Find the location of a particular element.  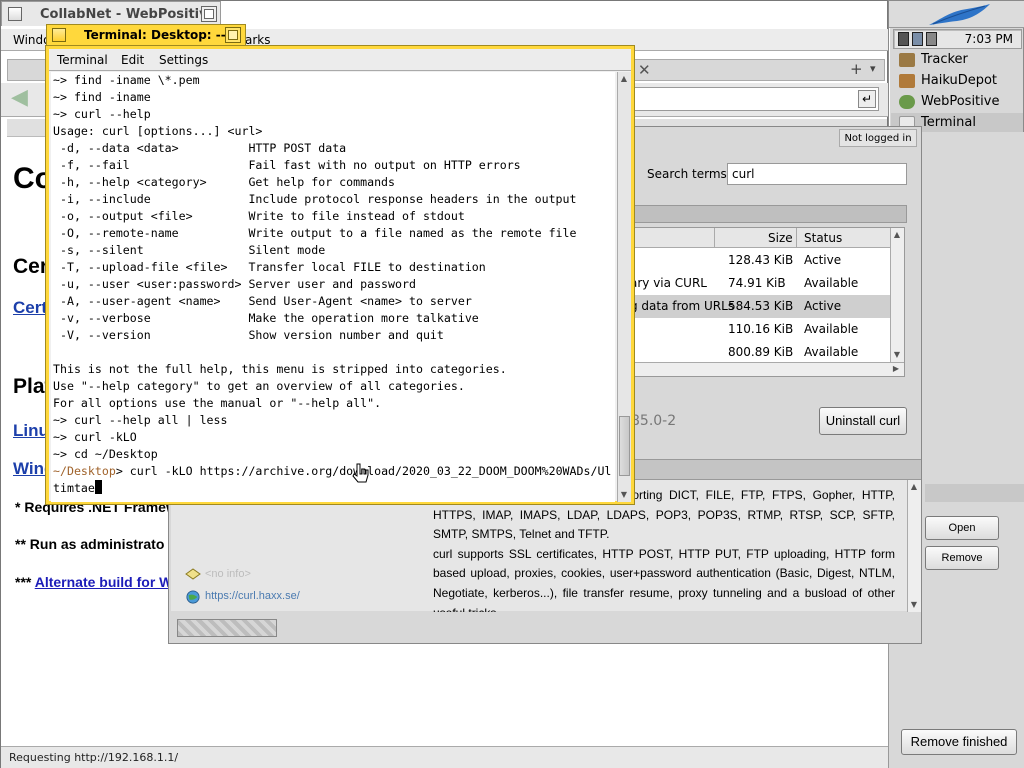

table-row: 128.43 KiB Active is located at coordinates (759, 260).